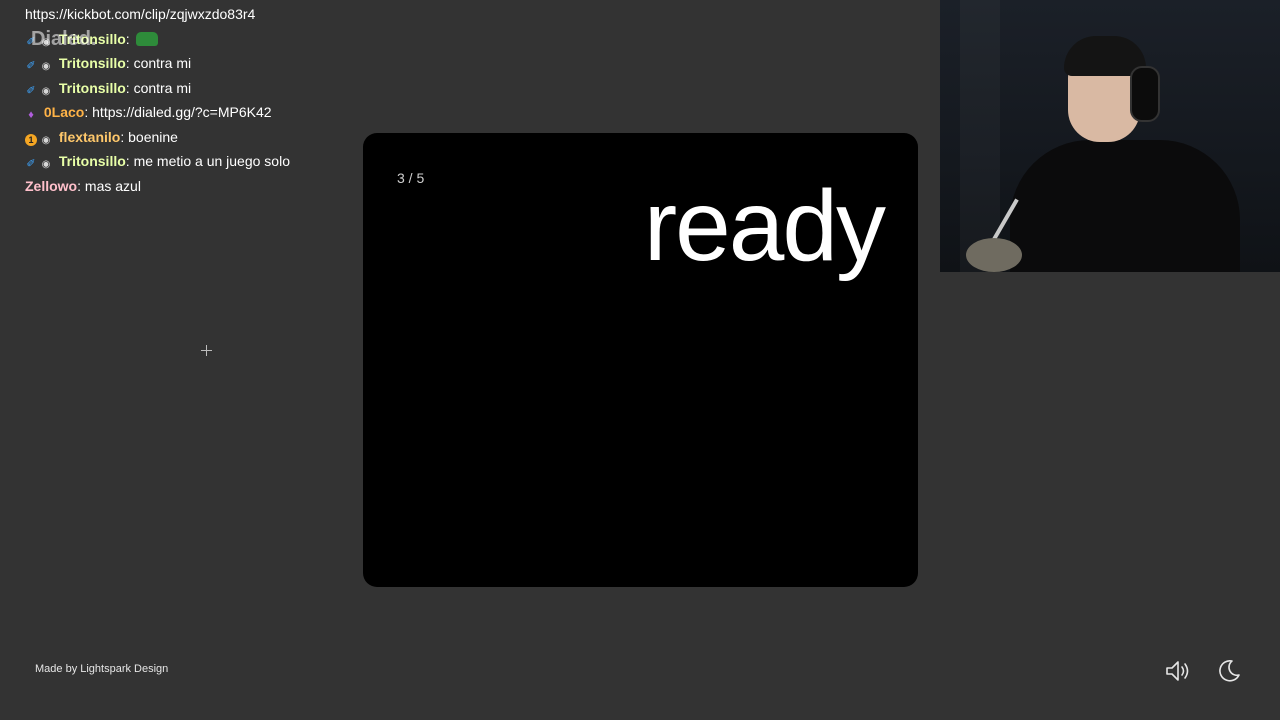  What do you see at coordinates (411, 178) in the screenshot?
I see `round-counter: 3 / 5` at bounding box center [411, 178].